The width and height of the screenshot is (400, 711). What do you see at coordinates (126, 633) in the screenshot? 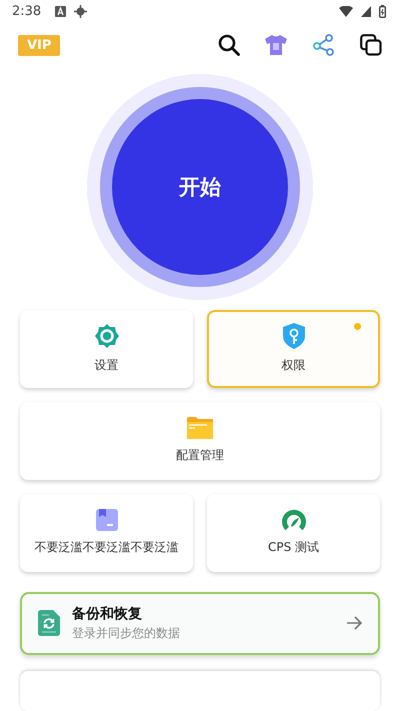
I see `backup-subtitle: 登录并同步您的数据` at bounding box center [126, 633].